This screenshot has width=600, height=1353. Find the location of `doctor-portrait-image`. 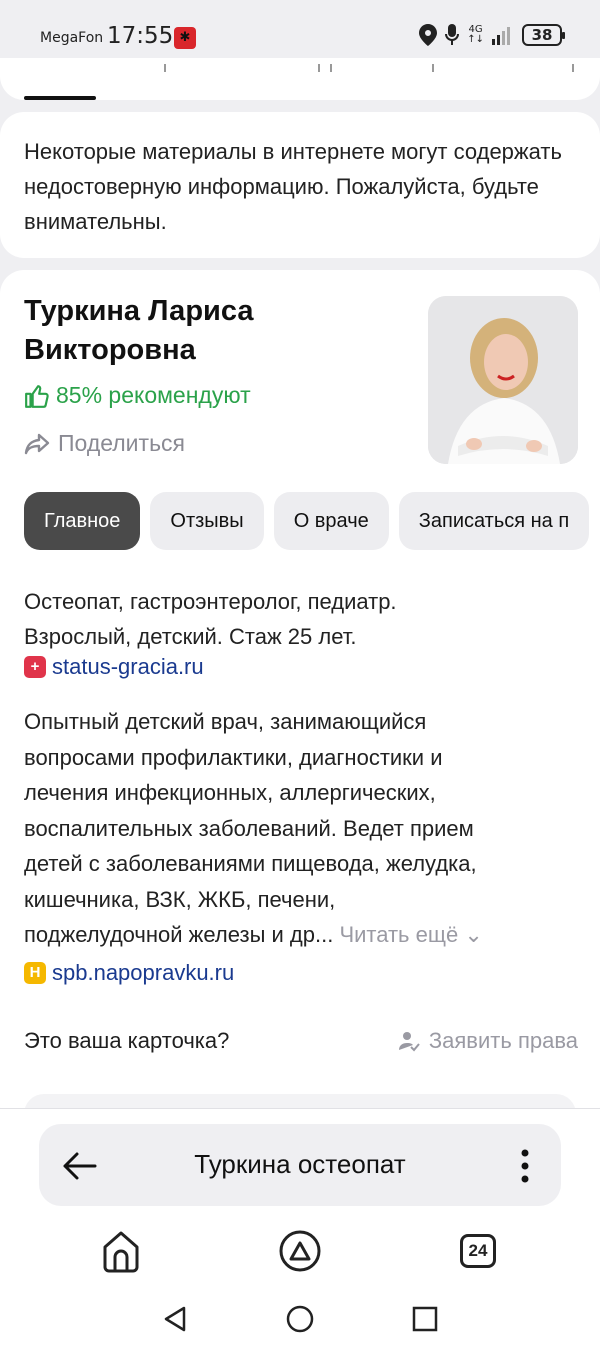

doctor-portrait-image is located at coordinates (503, 380).